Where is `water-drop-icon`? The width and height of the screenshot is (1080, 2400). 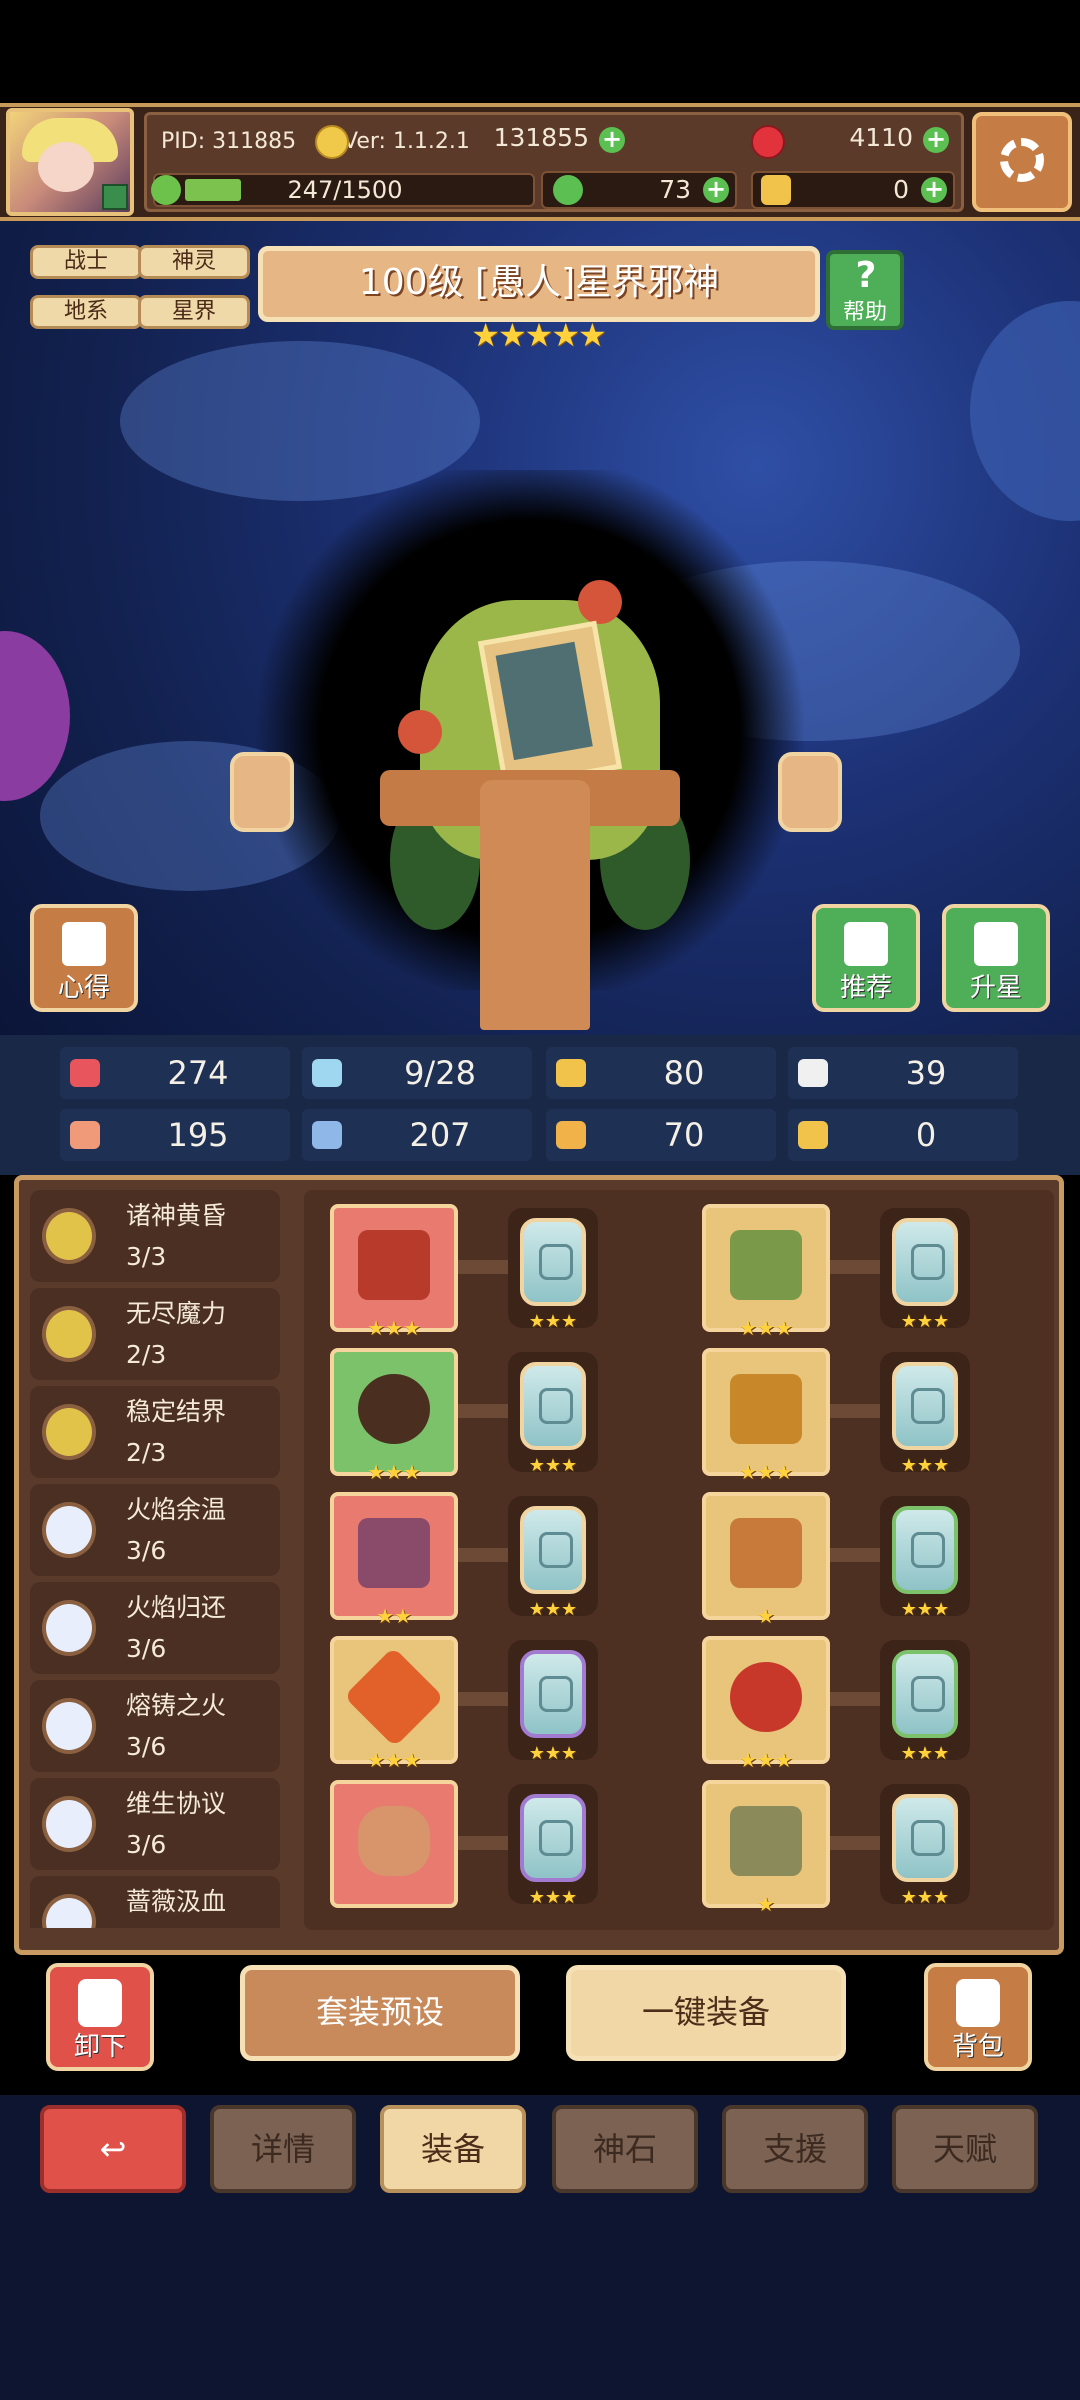
water-drop-icon is located at coordinates (327, 1073).